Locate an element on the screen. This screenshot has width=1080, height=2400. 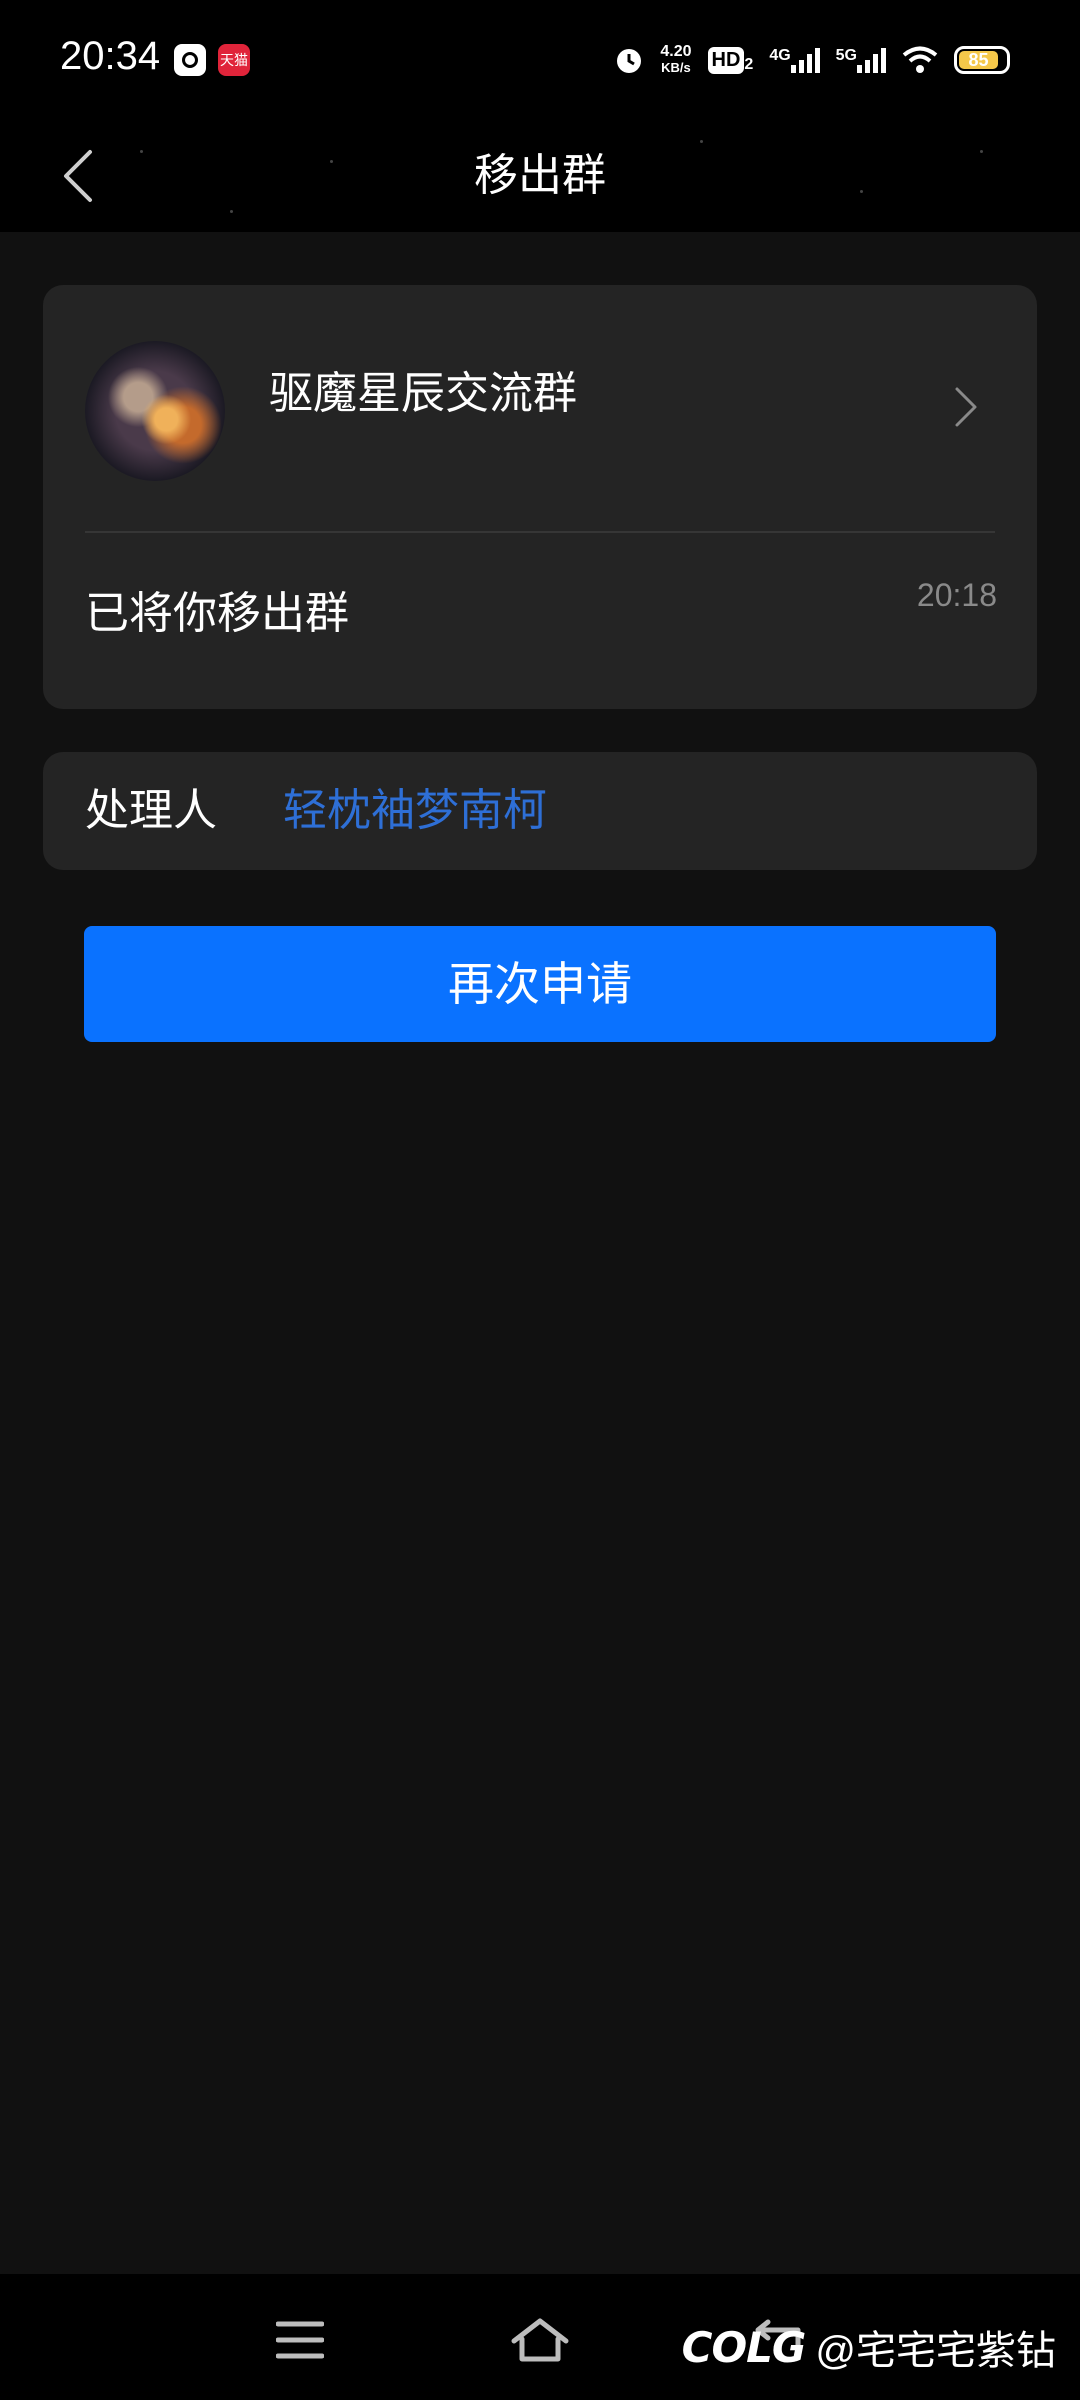
watermark-logo: COLG is located at coordinates (744, 2347).